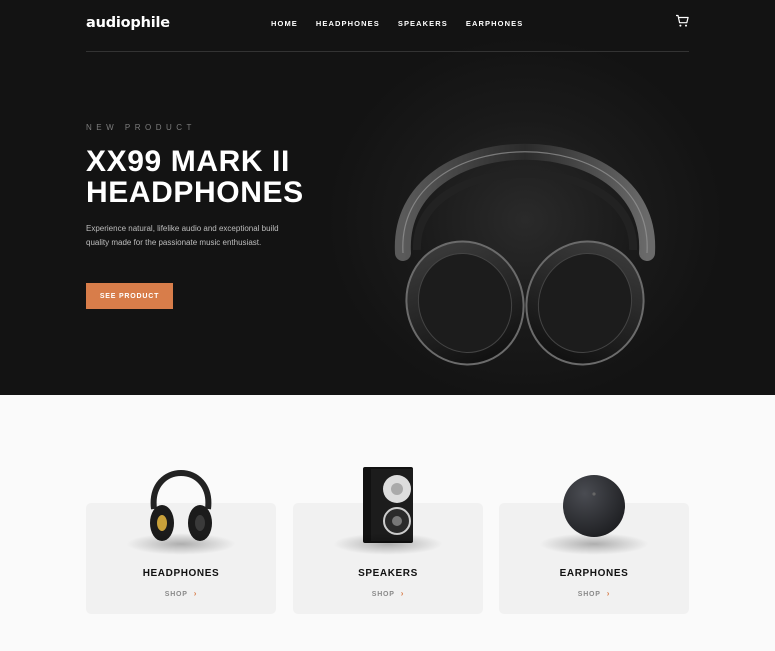 Image resolution: width=775 pixels, height=651 pixels. I want to click on category-card-headphones: HEADPHONES SHOP ›, so click(181, 542).